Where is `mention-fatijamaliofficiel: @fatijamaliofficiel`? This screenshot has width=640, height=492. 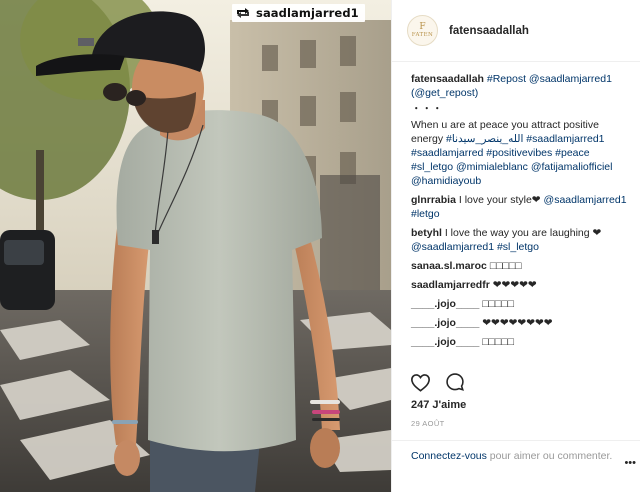 mention-fatijamaliofficiel: @fatijamaliofficiel is located at coordinates (572, 167).